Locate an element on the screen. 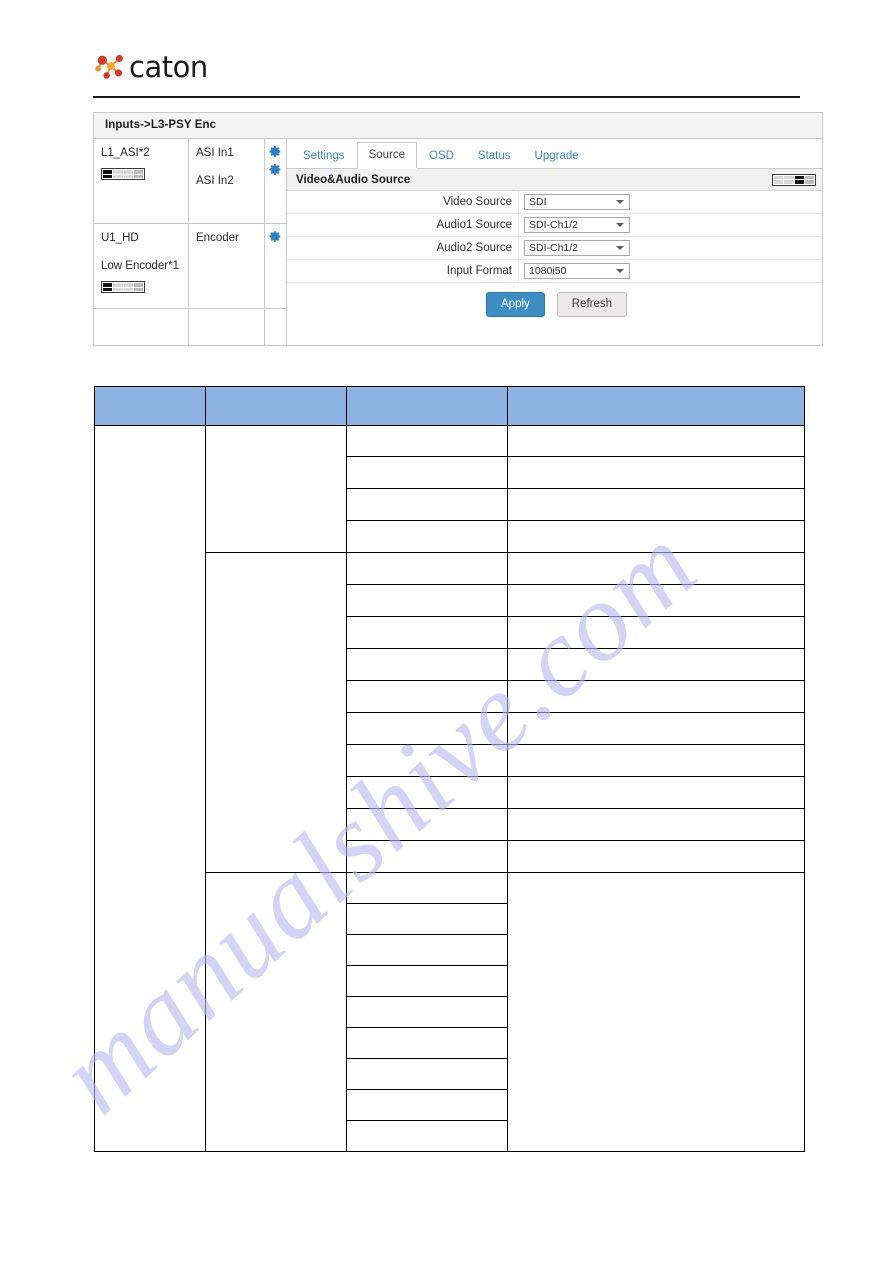 This screenshot has height=1263, width=893. audio2-source-value: SDI-Ch1/2 is located at coordinates (554, 248).